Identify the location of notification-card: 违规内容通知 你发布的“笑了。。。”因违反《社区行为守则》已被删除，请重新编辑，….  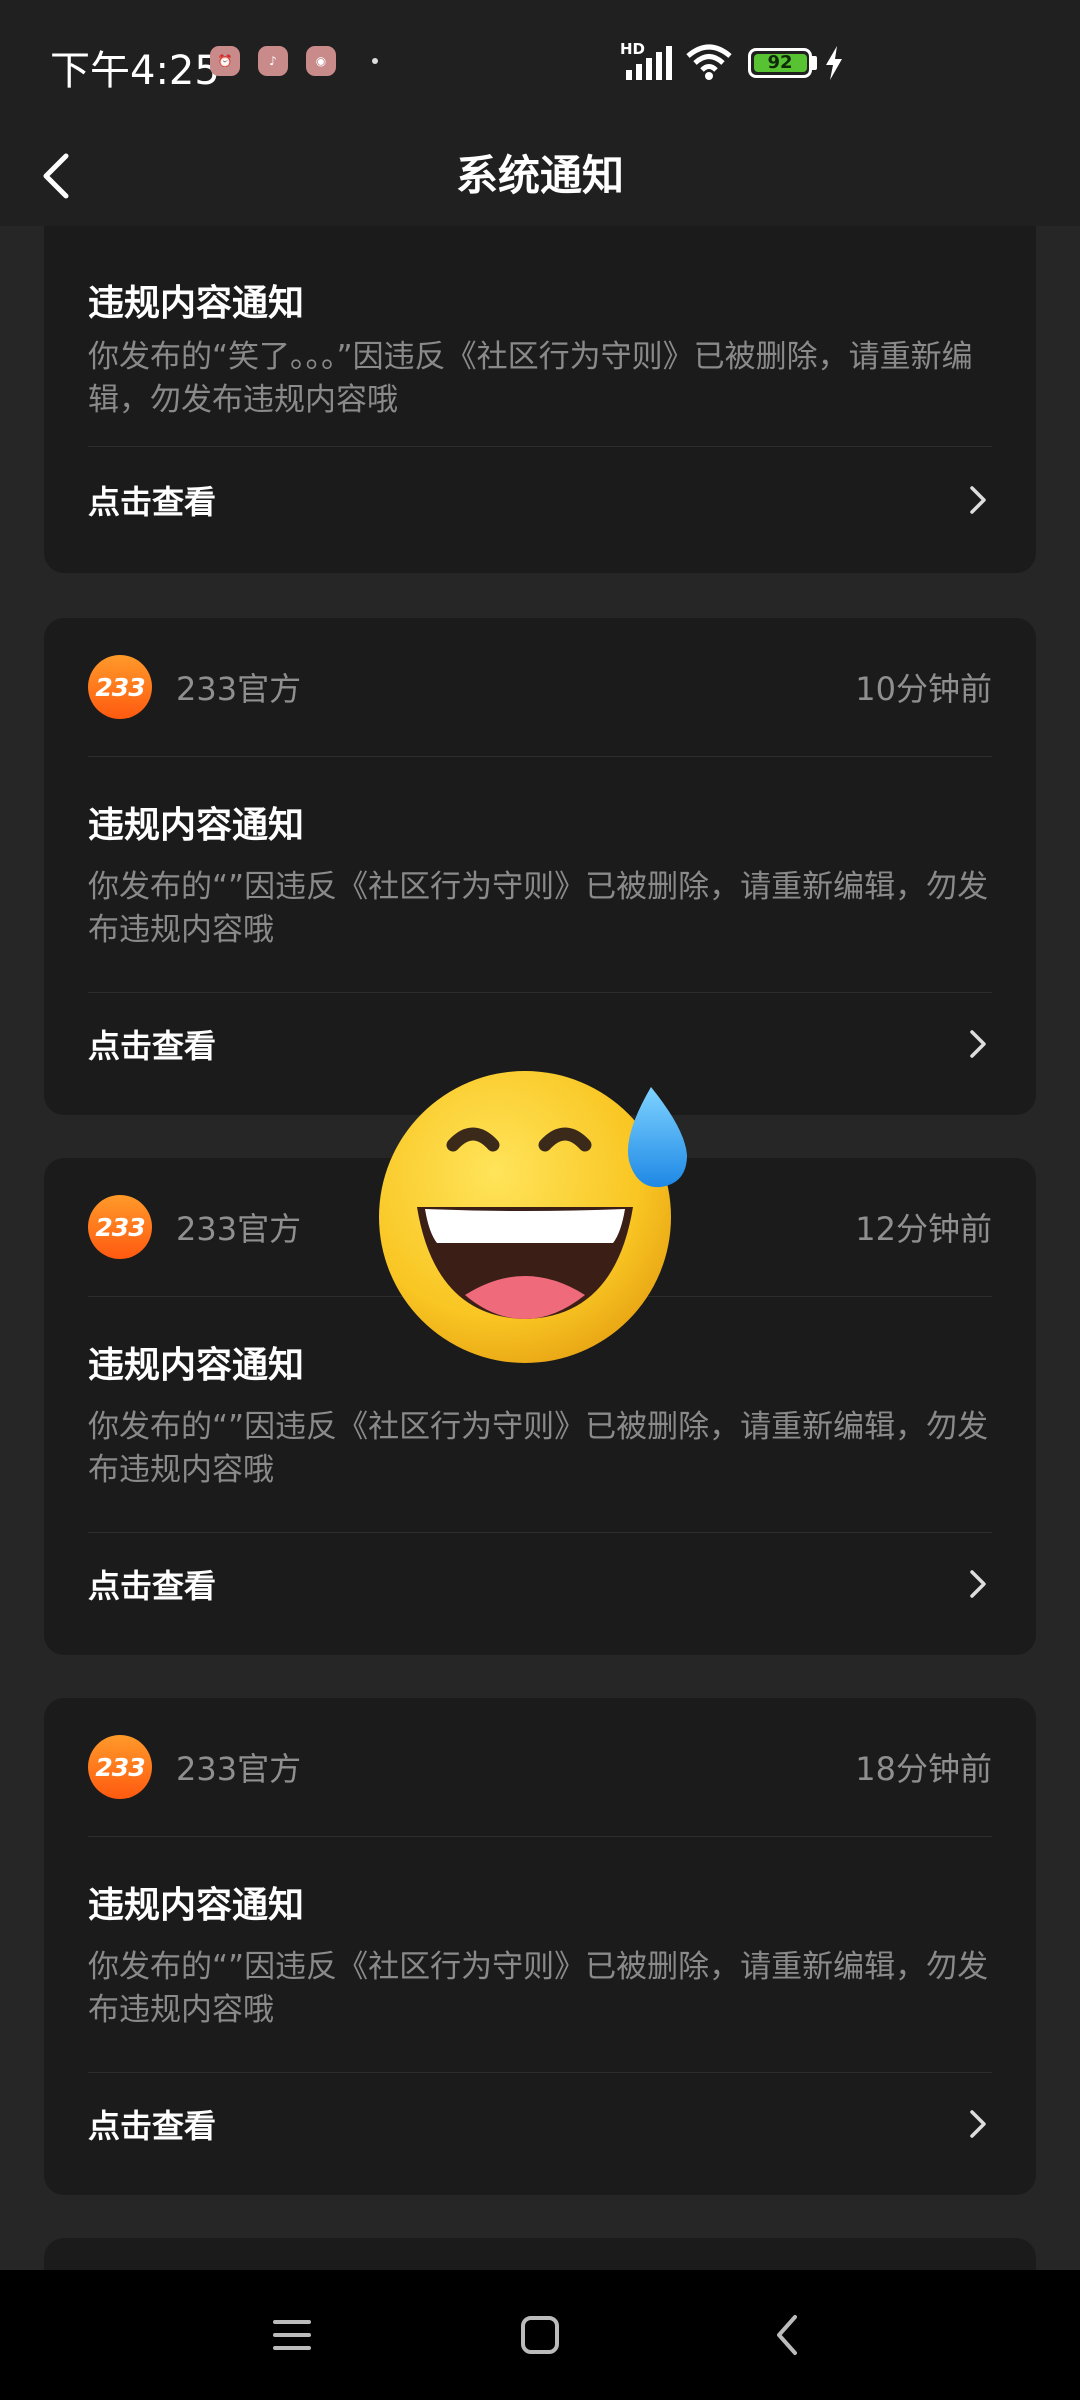
(540, 399).